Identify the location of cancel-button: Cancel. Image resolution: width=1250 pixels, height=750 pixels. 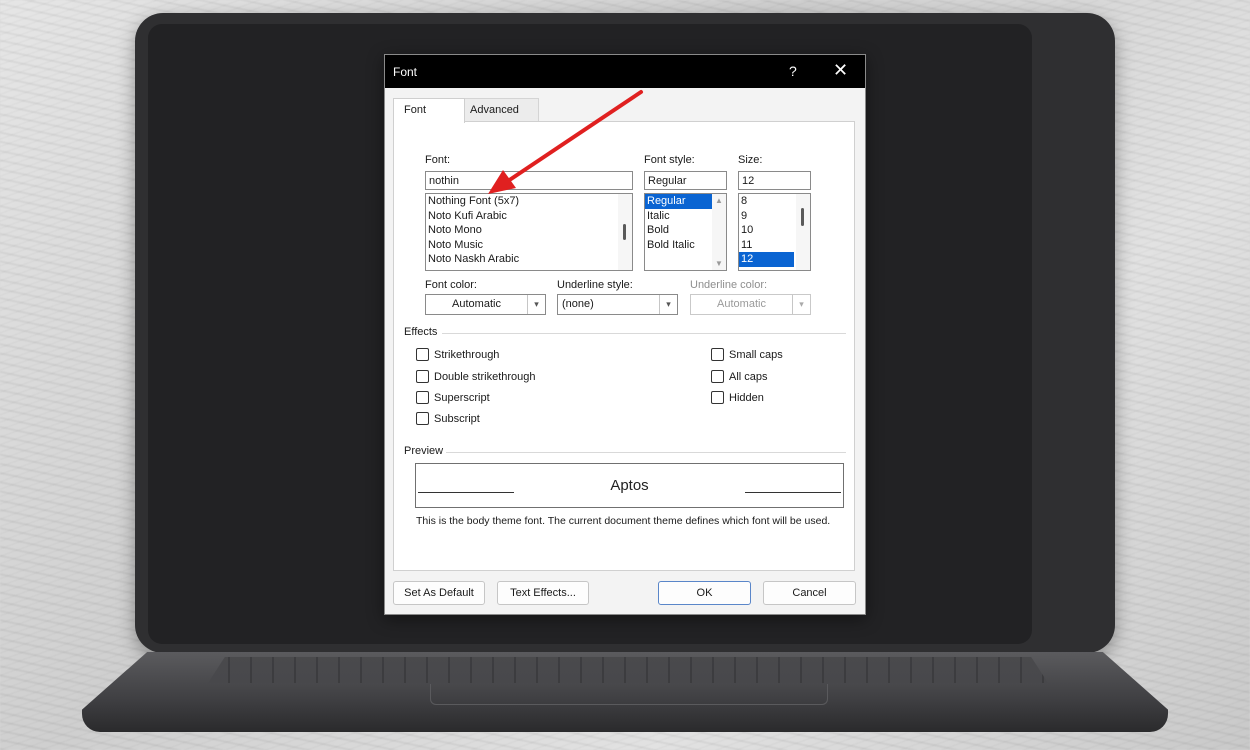
(809, 593).